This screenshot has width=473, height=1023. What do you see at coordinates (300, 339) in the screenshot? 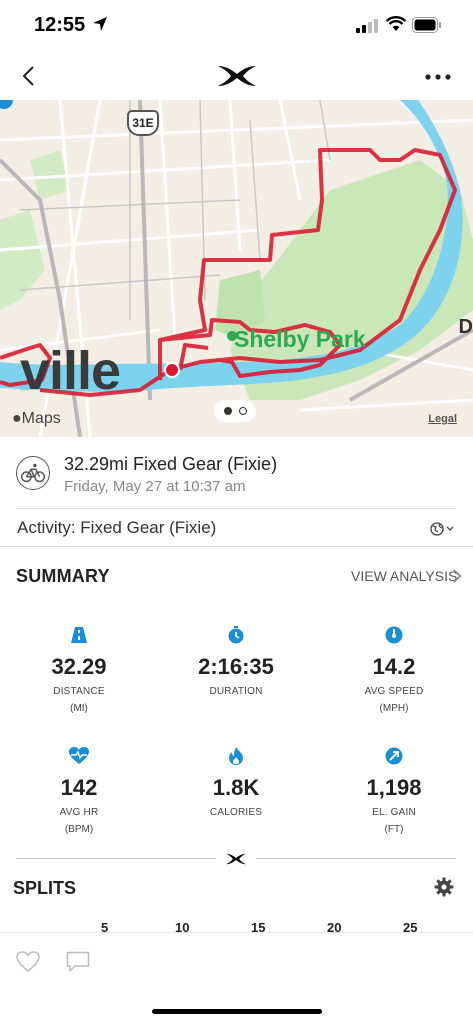
I see `map-park-label: Shelby Park` at bounding box center [300, 339].